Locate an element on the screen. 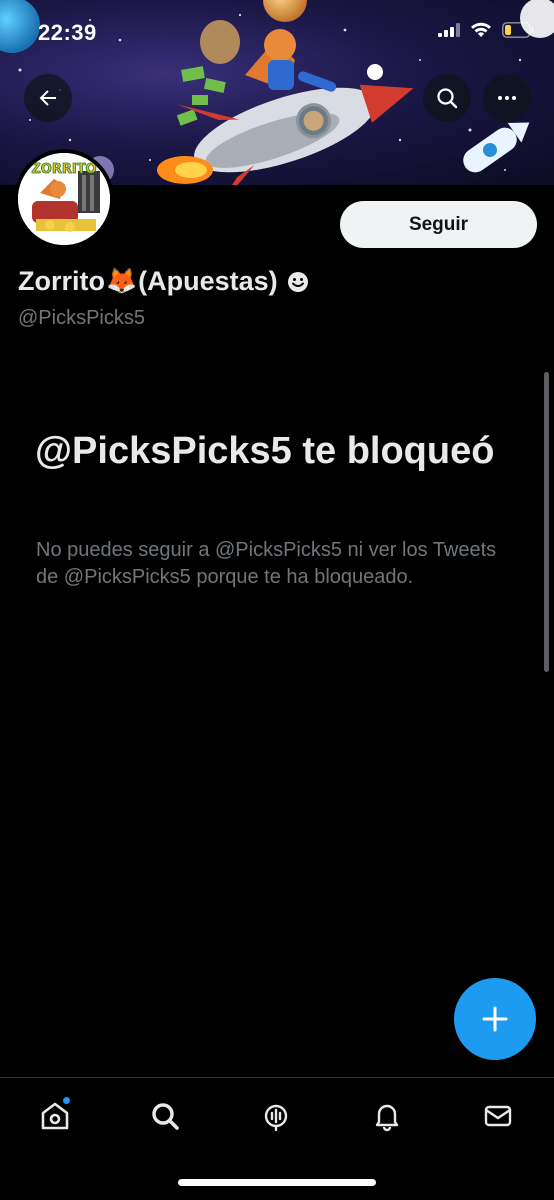  status-icons is located at coordinates (486, 30).